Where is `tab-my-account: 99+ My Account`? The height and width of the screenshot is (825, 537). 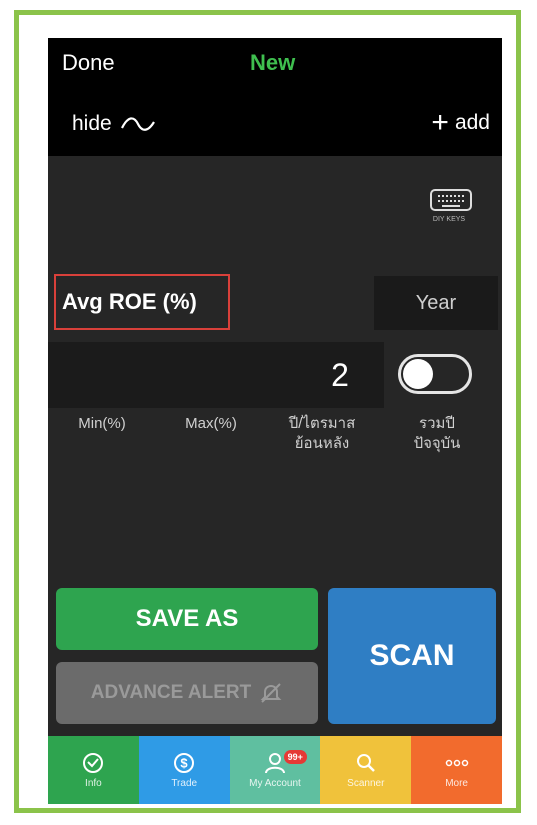
tab-my-account: 99+ My Account is located at coordinates (275, 770).